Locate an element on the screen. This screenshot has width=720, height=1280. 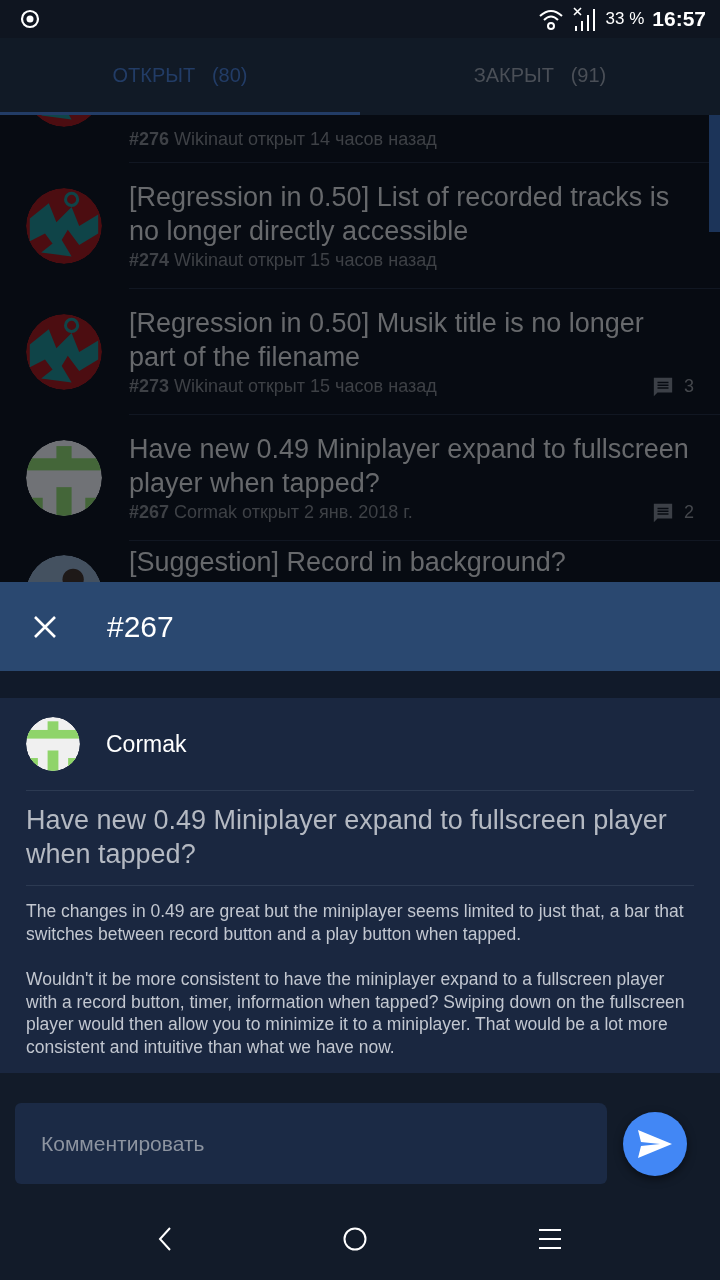
issue-number: #267 is located at coordinates (140, 626).